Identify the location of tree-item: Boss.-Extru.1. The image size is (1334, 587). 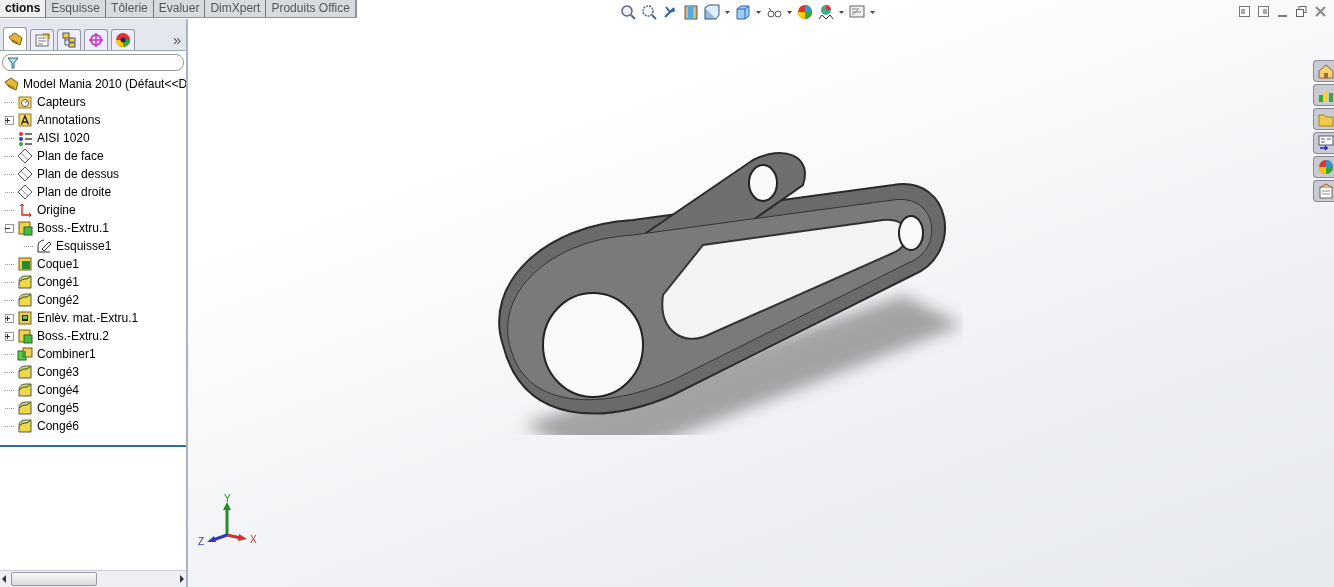
(73, 228).